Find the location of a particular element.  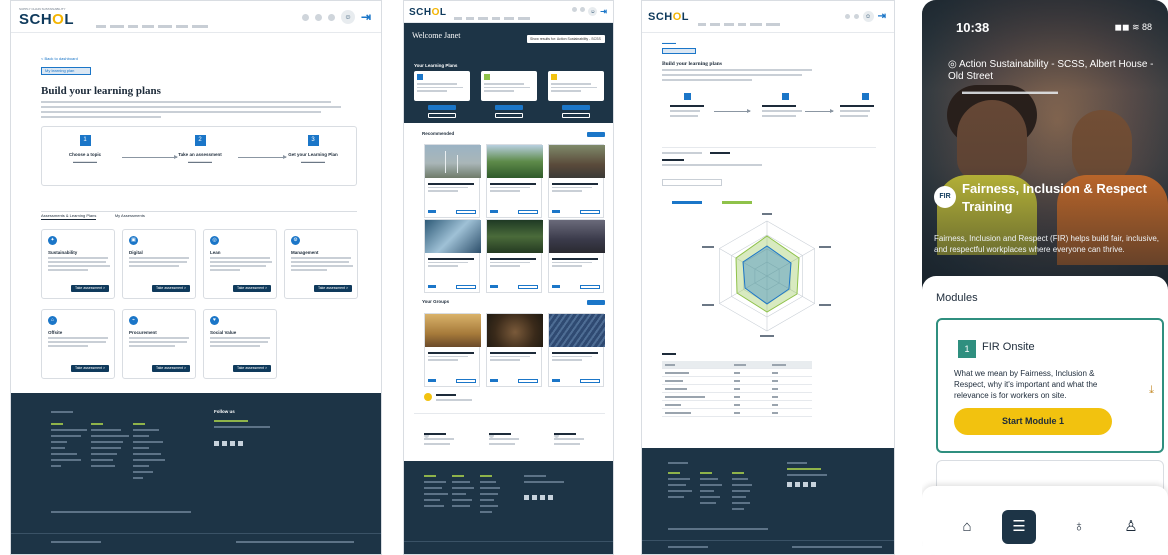

digital-icon: ▣ is located at coordinates (133, 240).